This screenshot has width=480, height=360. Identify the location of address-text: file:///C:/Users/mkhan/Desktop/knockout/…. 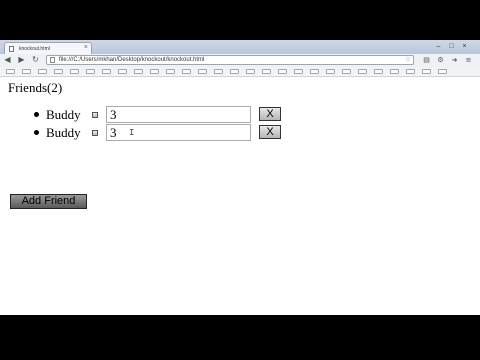
(132, 60).